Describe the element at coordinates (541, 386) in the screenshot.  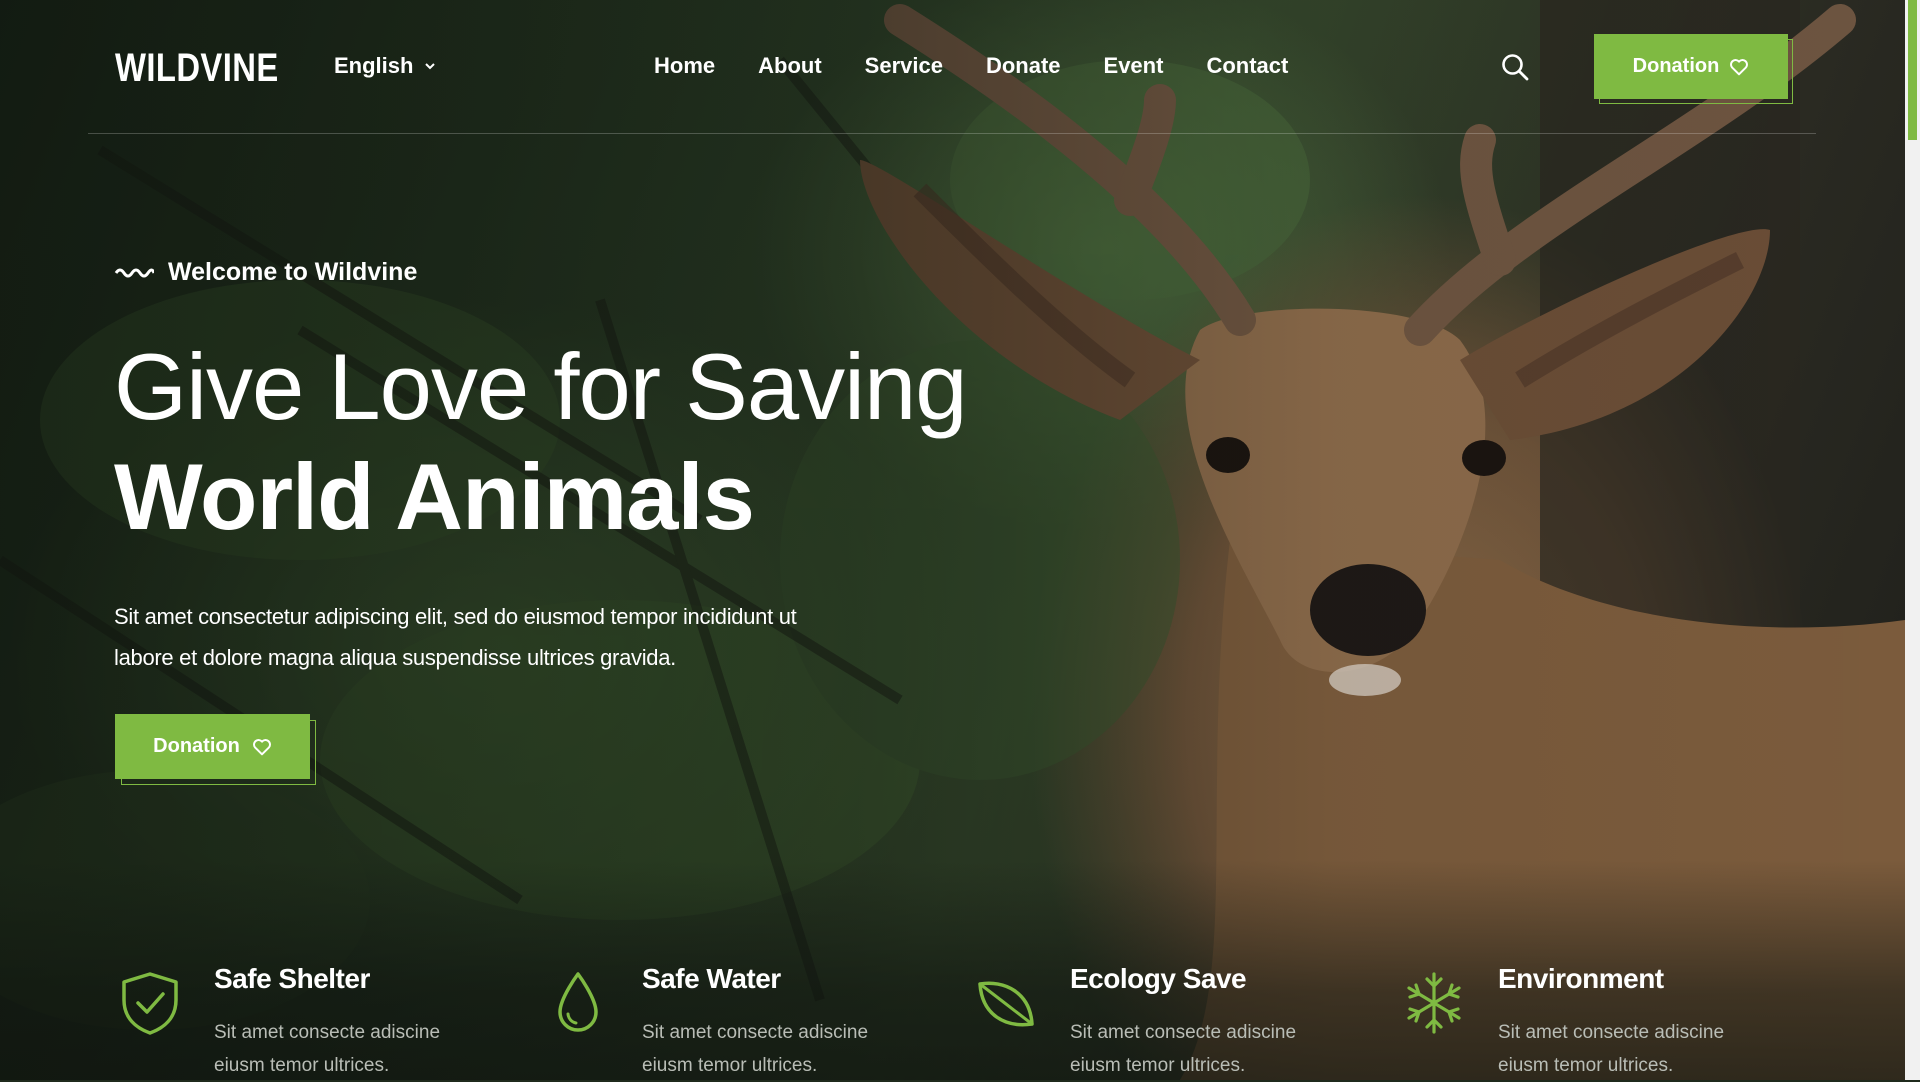
I see `hero-title-line-1: Give Love for Saving` at that location.